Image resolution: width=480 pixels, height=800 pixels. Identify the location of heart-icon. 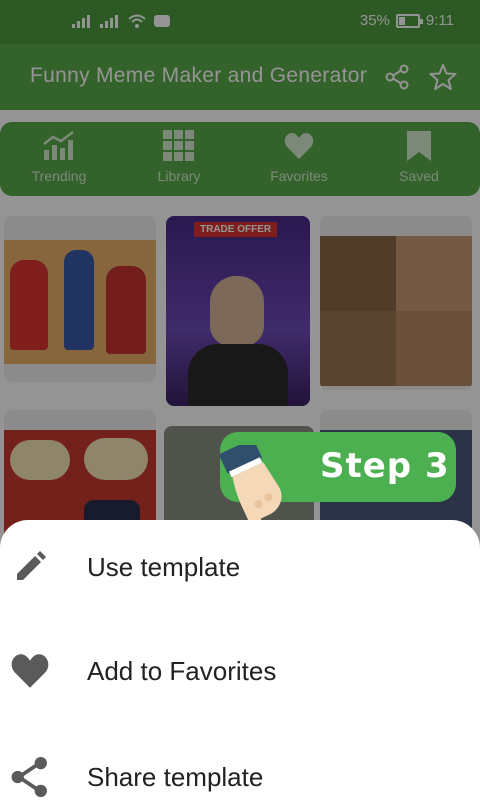
(30, 671).